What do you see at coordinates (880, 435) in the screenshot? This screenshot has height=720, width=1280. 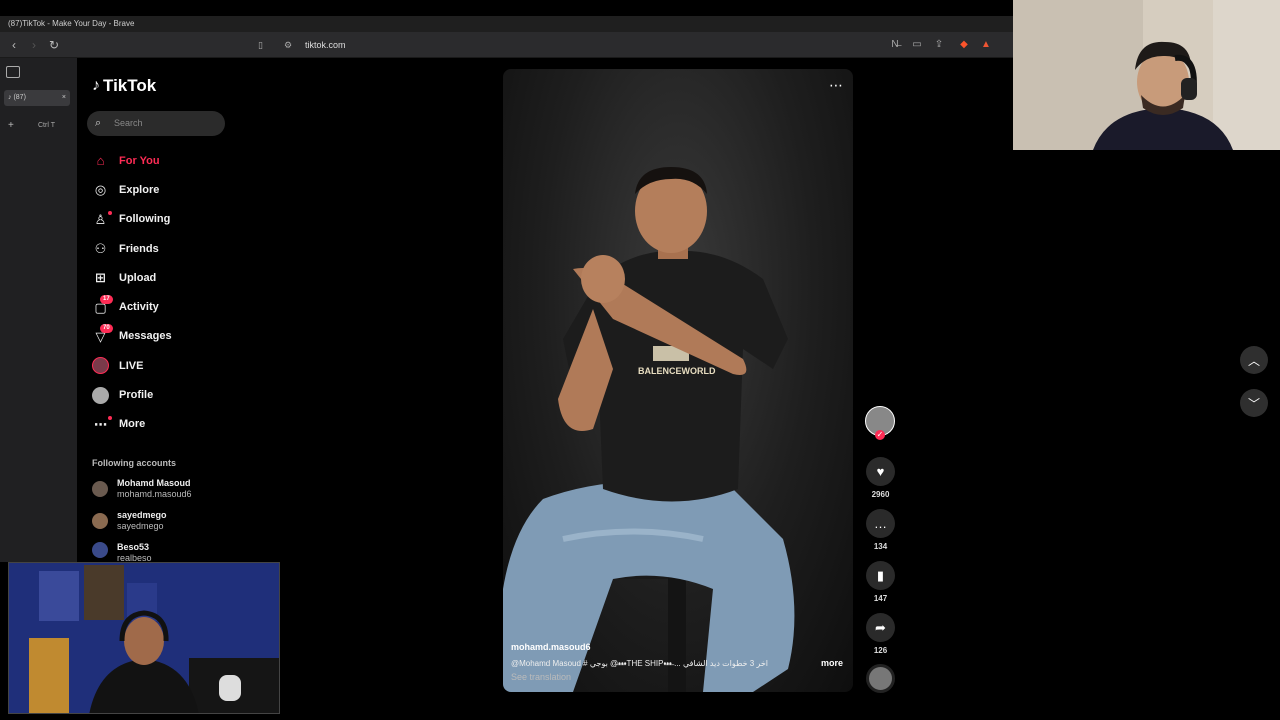 I see `follow-plus-icon: ✓` at bounding box center [880, 435].